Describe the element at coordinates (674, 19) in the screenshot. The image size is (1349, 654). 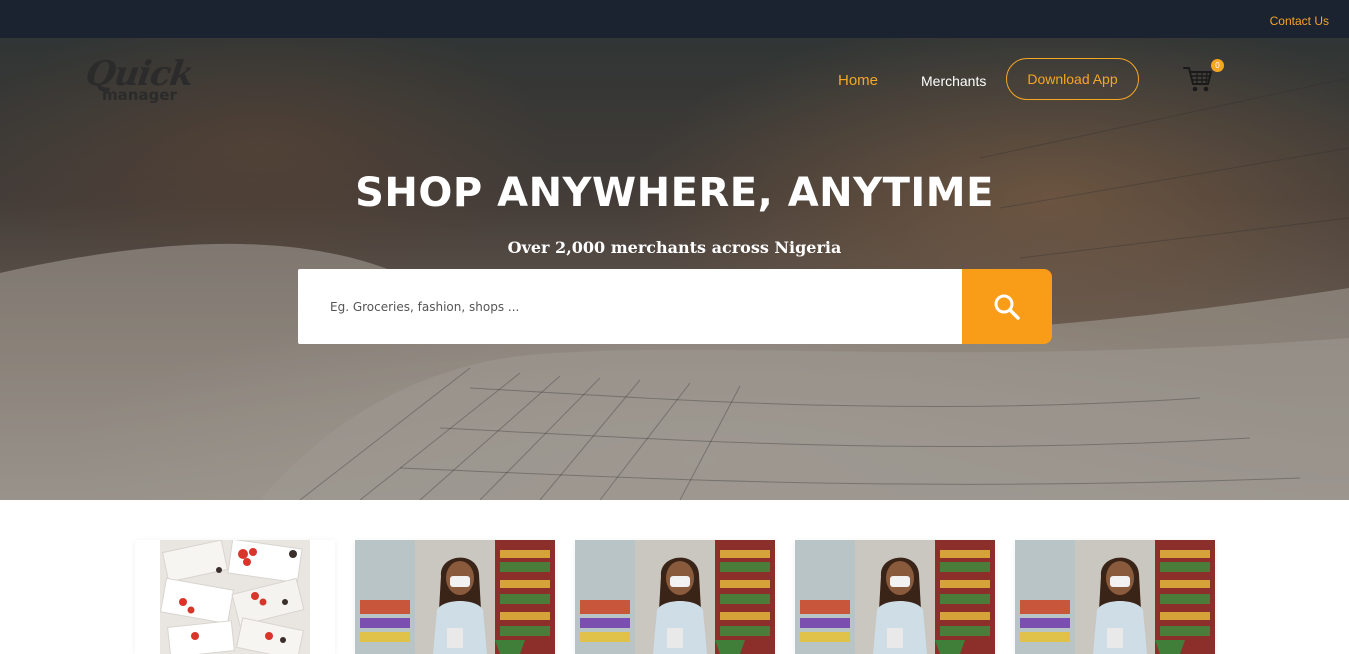
I see `top-bar: Contact Us` at that location.